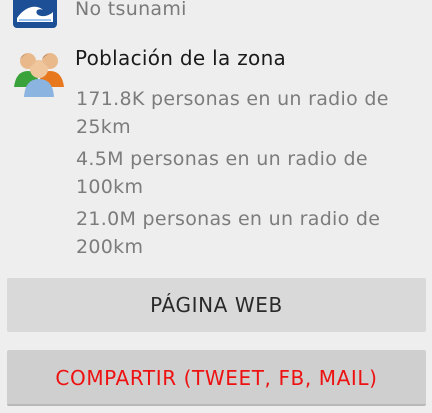 This screenshot has width=432, height=413. What do you see at coordinates (35, 14) in the screenshot?
I see `tsunami-wave-icon` at bounding box center [35, 14].